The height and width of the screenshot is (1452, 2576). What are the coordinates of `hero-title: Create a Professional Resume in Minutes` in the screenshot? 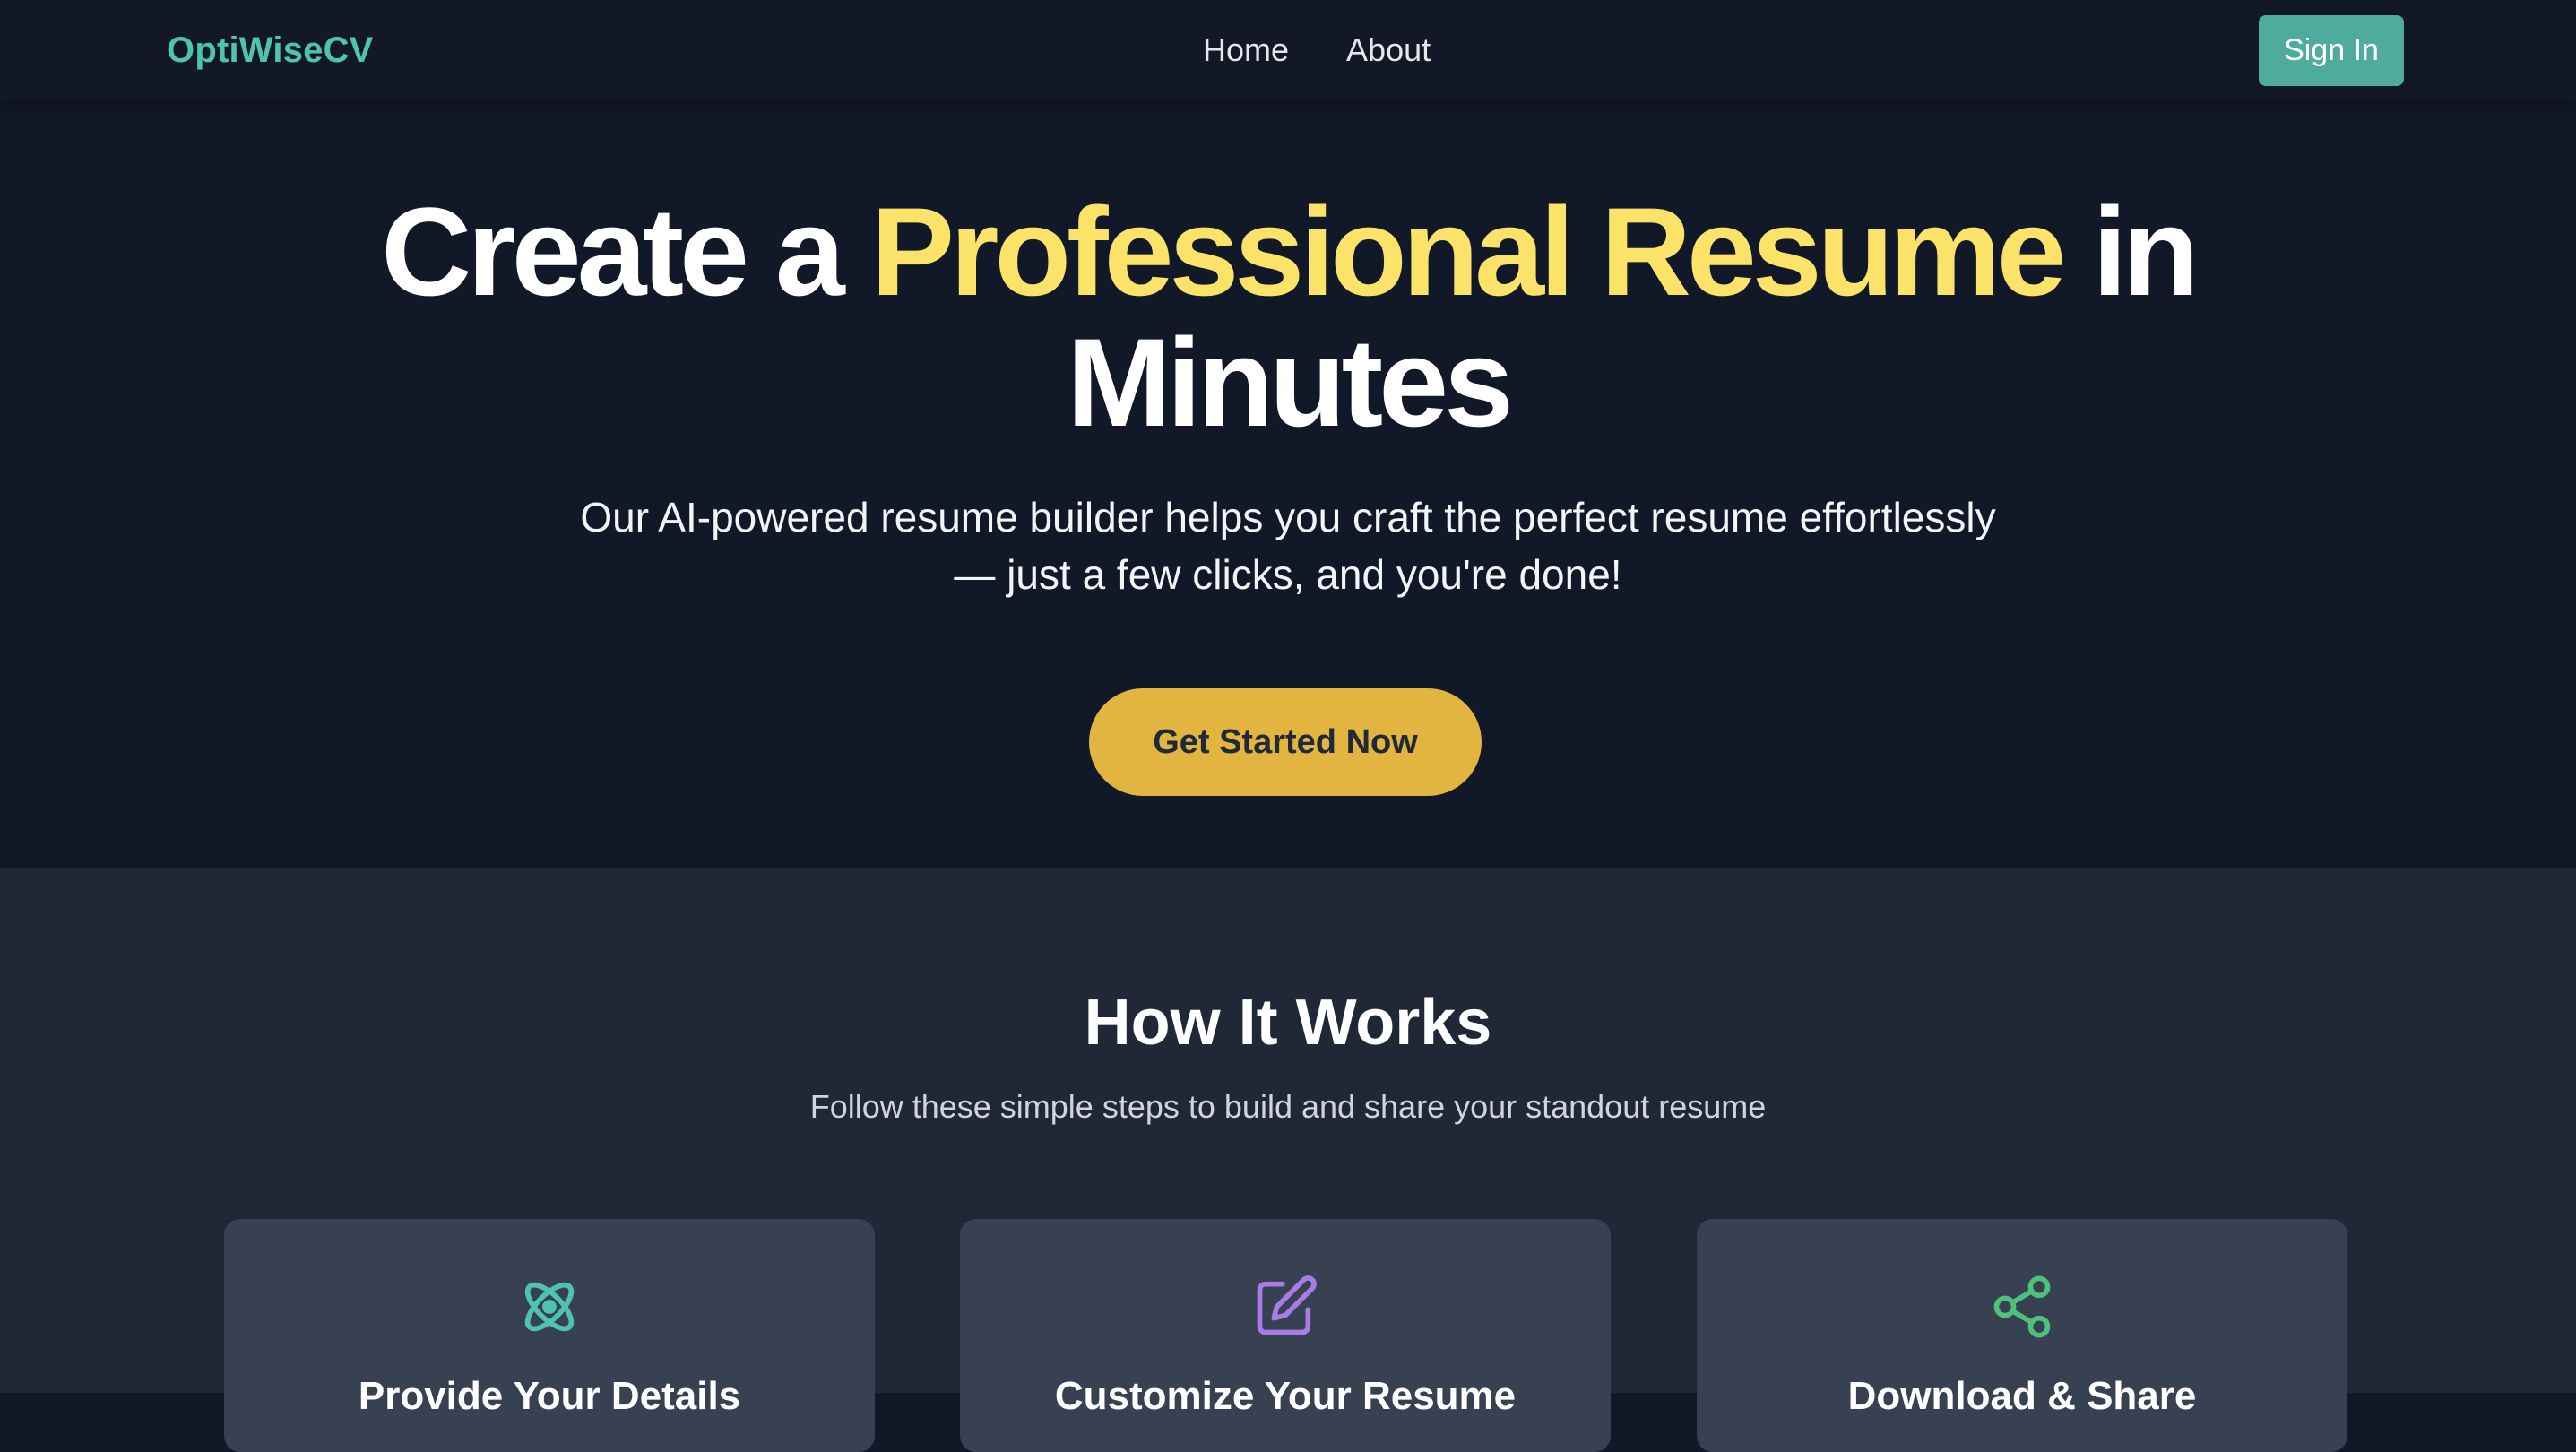 It's located at (1288, 317).